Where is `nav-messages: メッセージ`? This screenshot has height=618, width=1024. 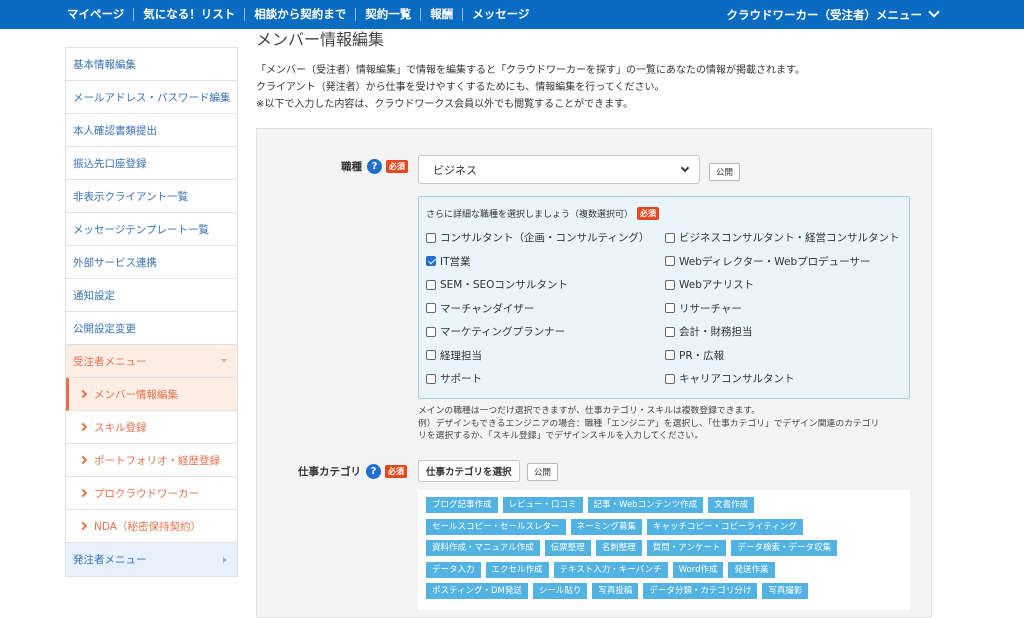
nav-messages: メッセージ is located at coordinates (500, 14).